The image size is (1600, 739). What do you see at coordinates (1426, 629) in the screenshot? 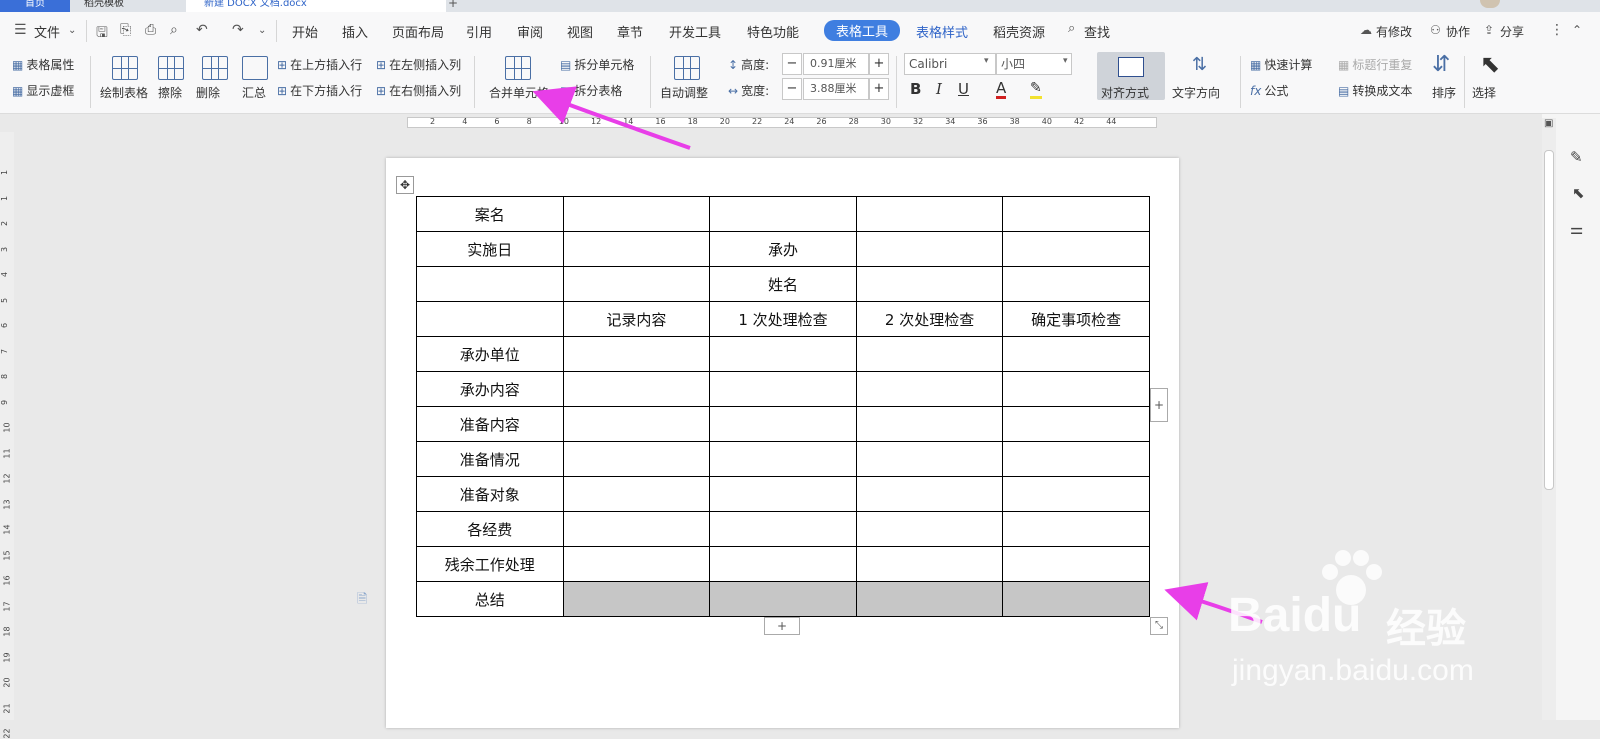
I see `watermark-brand-cn: 经验` at bounding box center [1426, 629].